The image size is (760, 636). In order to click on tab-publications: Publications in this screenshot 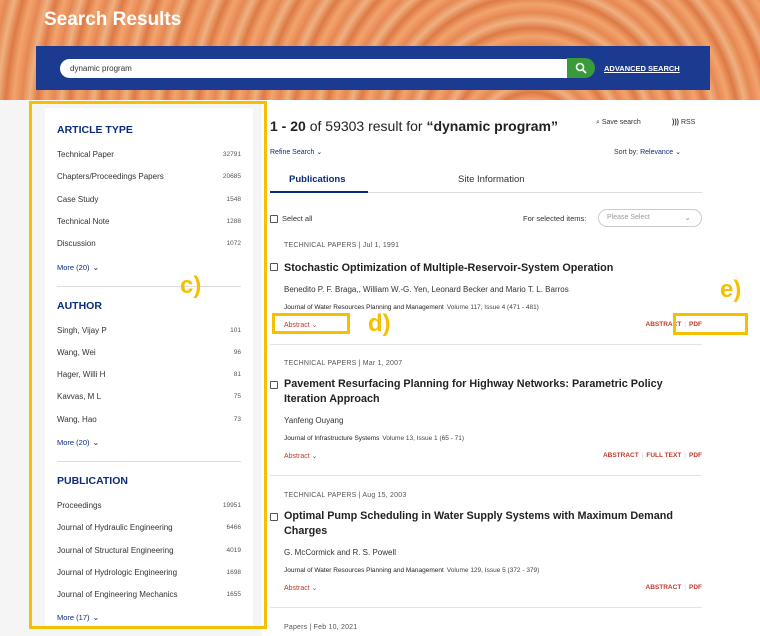, I will do `click(317, 179)`.